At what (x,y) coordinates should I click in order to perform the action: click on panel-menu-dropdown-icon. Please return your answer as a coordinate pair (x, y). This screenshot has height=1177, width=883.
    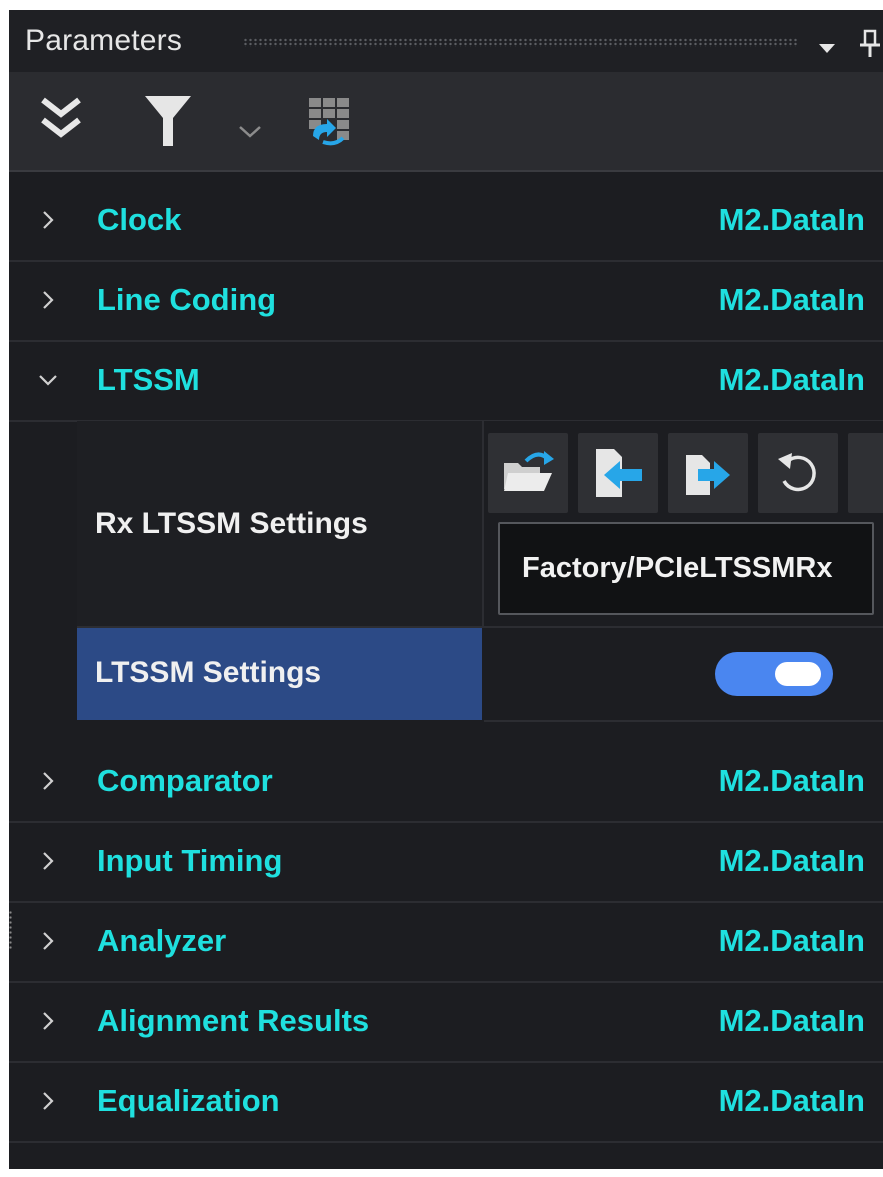
    Looking at the image, I should click on (827, 48).